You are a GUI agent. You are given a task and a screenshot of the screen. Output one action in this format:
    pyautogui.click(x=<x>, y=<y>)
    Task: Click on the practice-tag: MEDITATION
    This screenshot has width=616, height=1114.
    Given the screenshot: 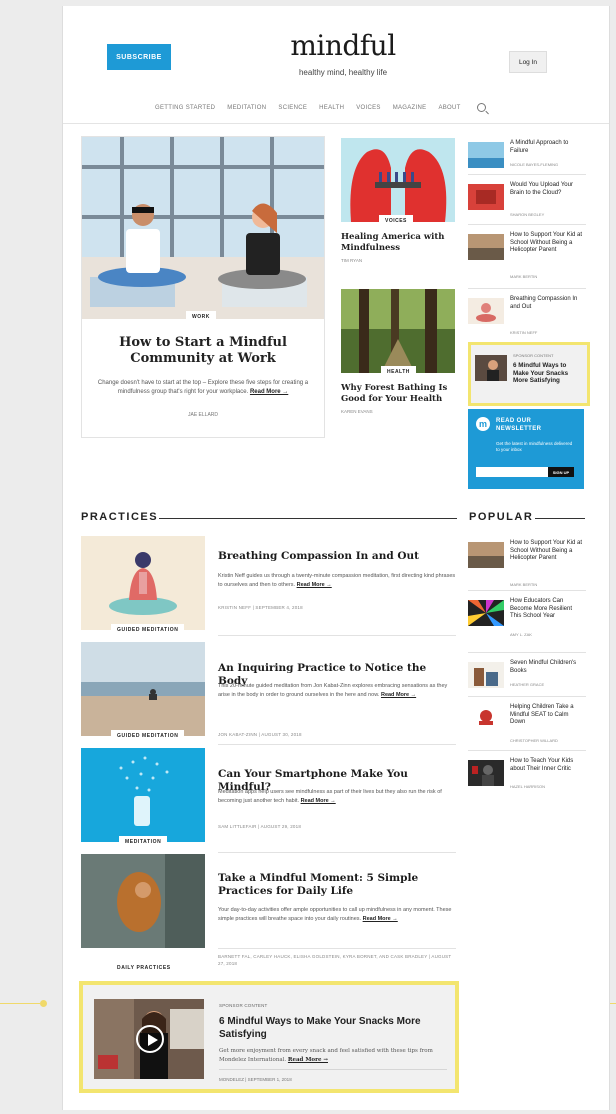 What is the action you would take?
    pyautogui.click(x=143, y=842)
    